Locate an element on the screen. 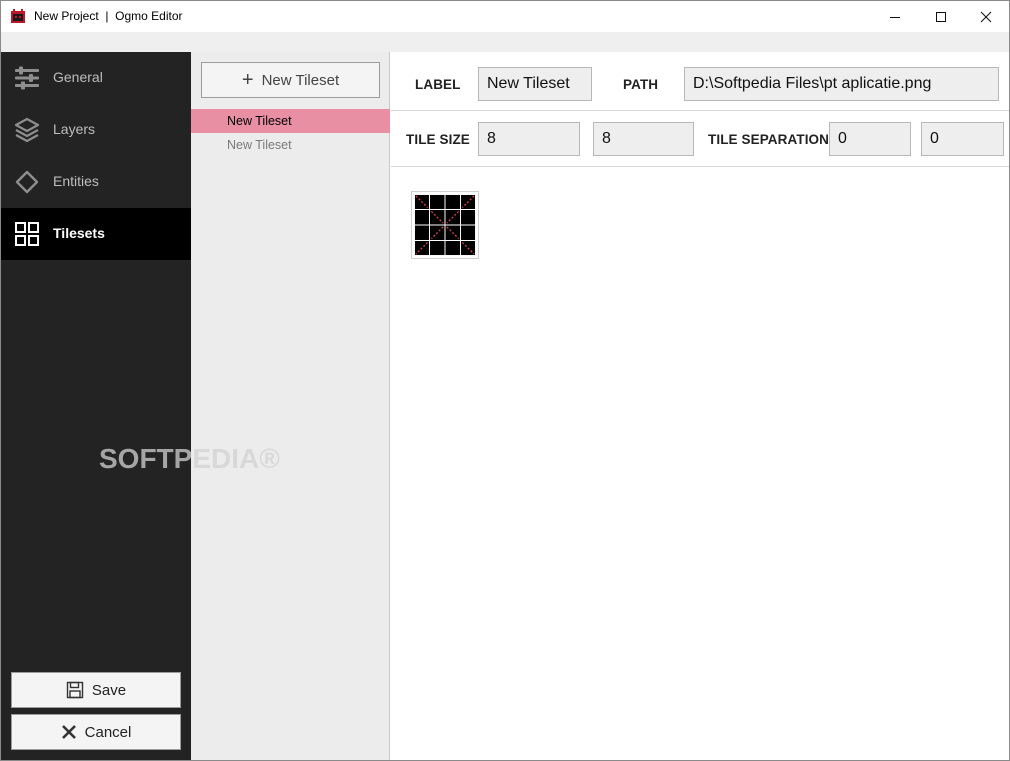 Image resolution: width=1010 pixels, height=761 pixels. cancel-button: Cancel is located at coordinates (96, 732).